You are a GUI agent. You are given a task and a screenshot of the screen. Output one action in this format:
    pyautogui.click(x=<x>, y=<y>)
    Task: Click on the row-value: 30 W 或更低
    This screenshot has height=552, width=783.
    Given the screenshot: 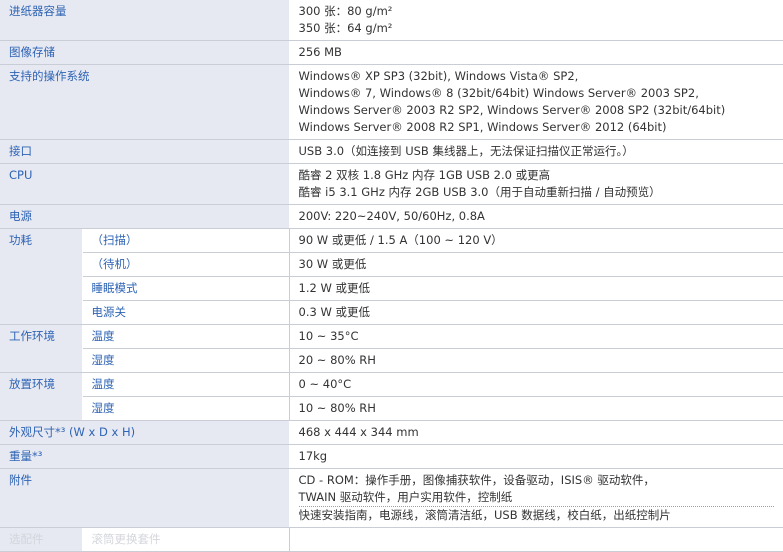 What is the action you would take?
    pyautogui.click(x=536, y=264)
    